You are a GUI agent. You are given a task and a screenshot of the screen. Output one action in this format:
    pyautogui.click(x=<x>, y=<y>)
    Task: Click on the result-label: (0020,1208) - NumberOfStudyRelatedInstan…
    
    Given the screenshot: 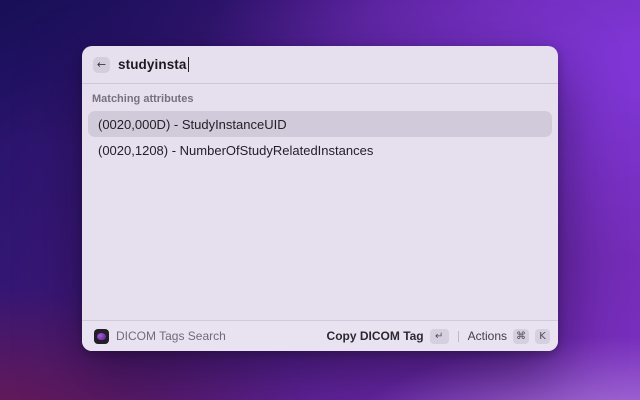 What is the action you would take?
    pyautogui.click(x=236, y=150)
    